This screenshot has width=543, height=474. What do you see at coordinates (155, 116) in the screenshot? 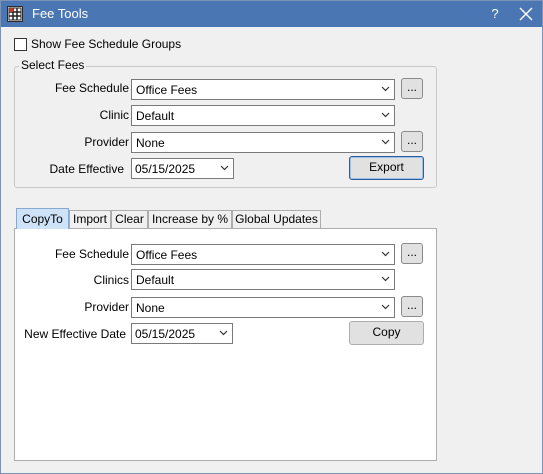
I see `clinic-value: Default` at bounding box center [155, 116].